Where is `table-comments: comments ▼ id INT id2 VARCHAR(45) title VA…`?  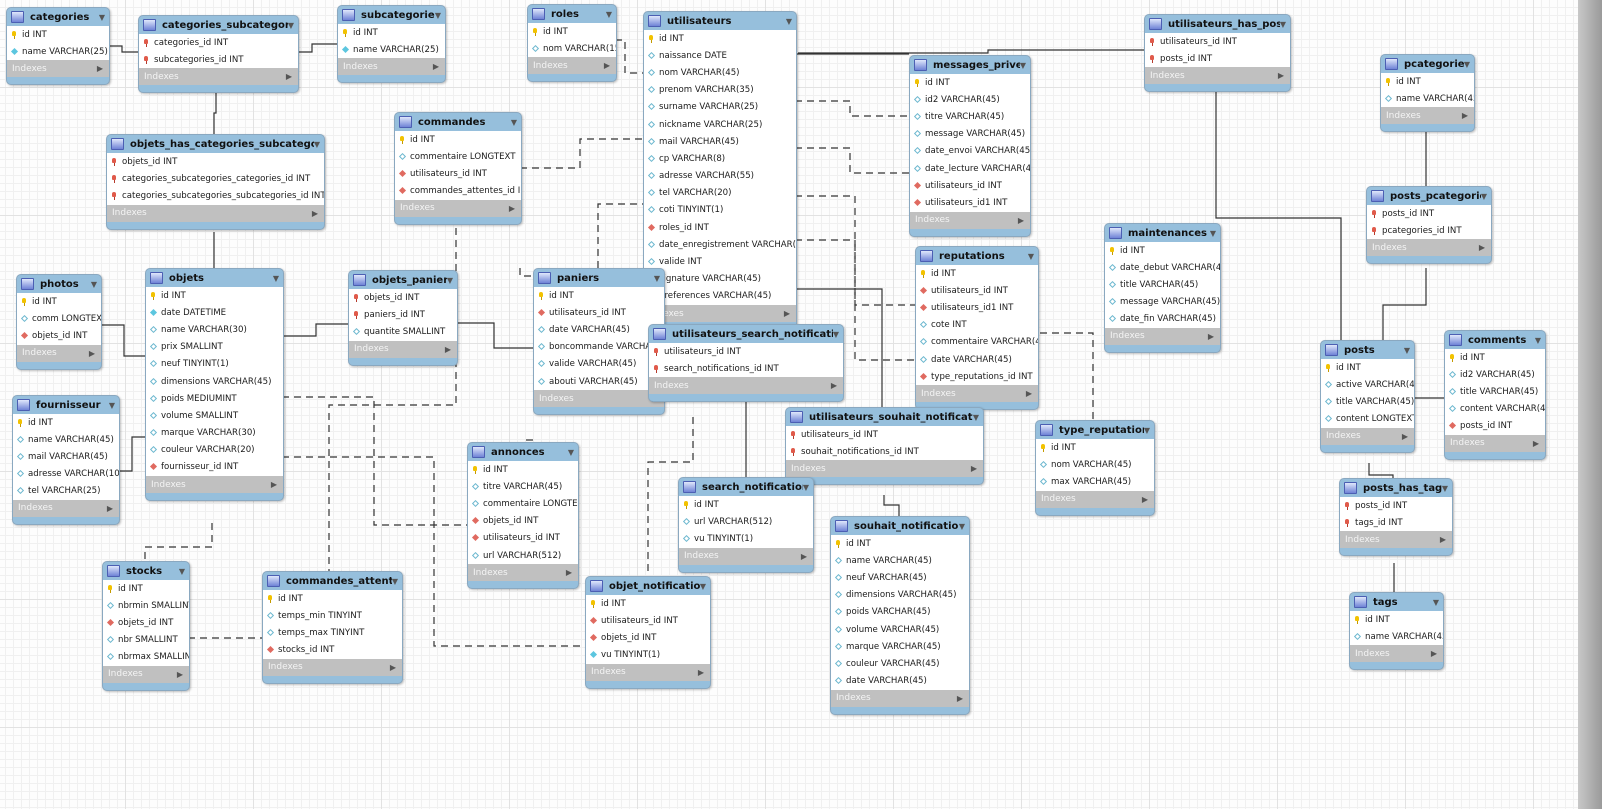 table-comments: comments ▼ id INT id2 VARCHAR(45) title VA… is located at coordinates (1495, 395).